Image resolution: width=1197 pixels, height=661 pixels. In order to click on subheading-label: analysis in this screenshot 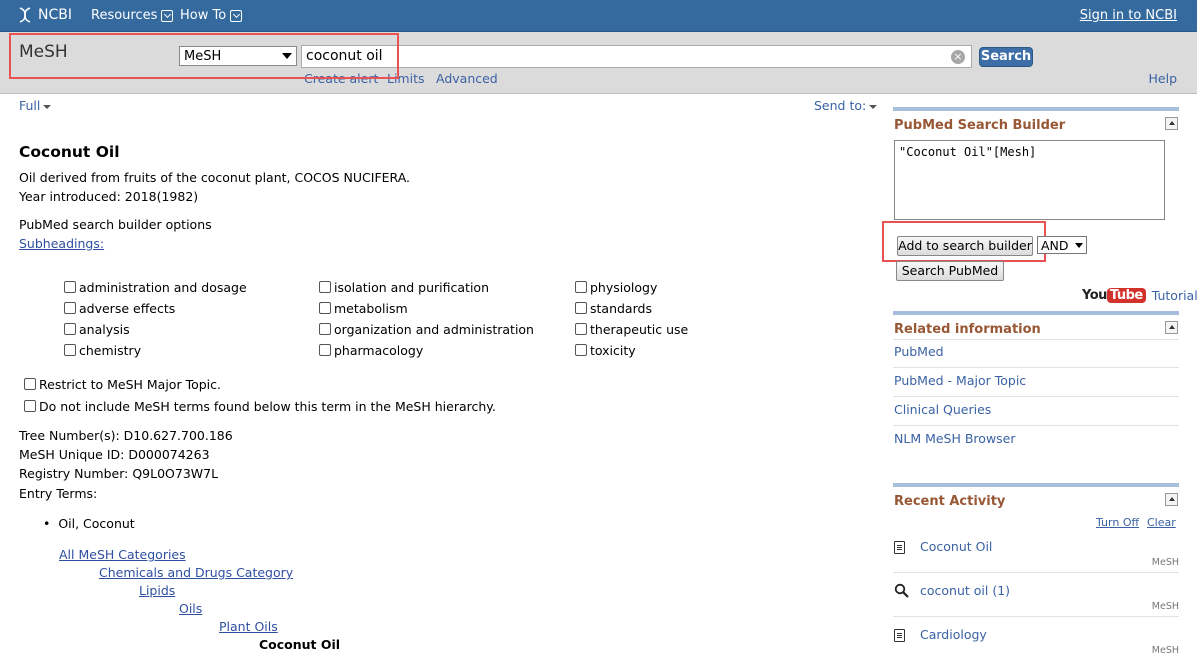, I will do `click(104, 329)`.